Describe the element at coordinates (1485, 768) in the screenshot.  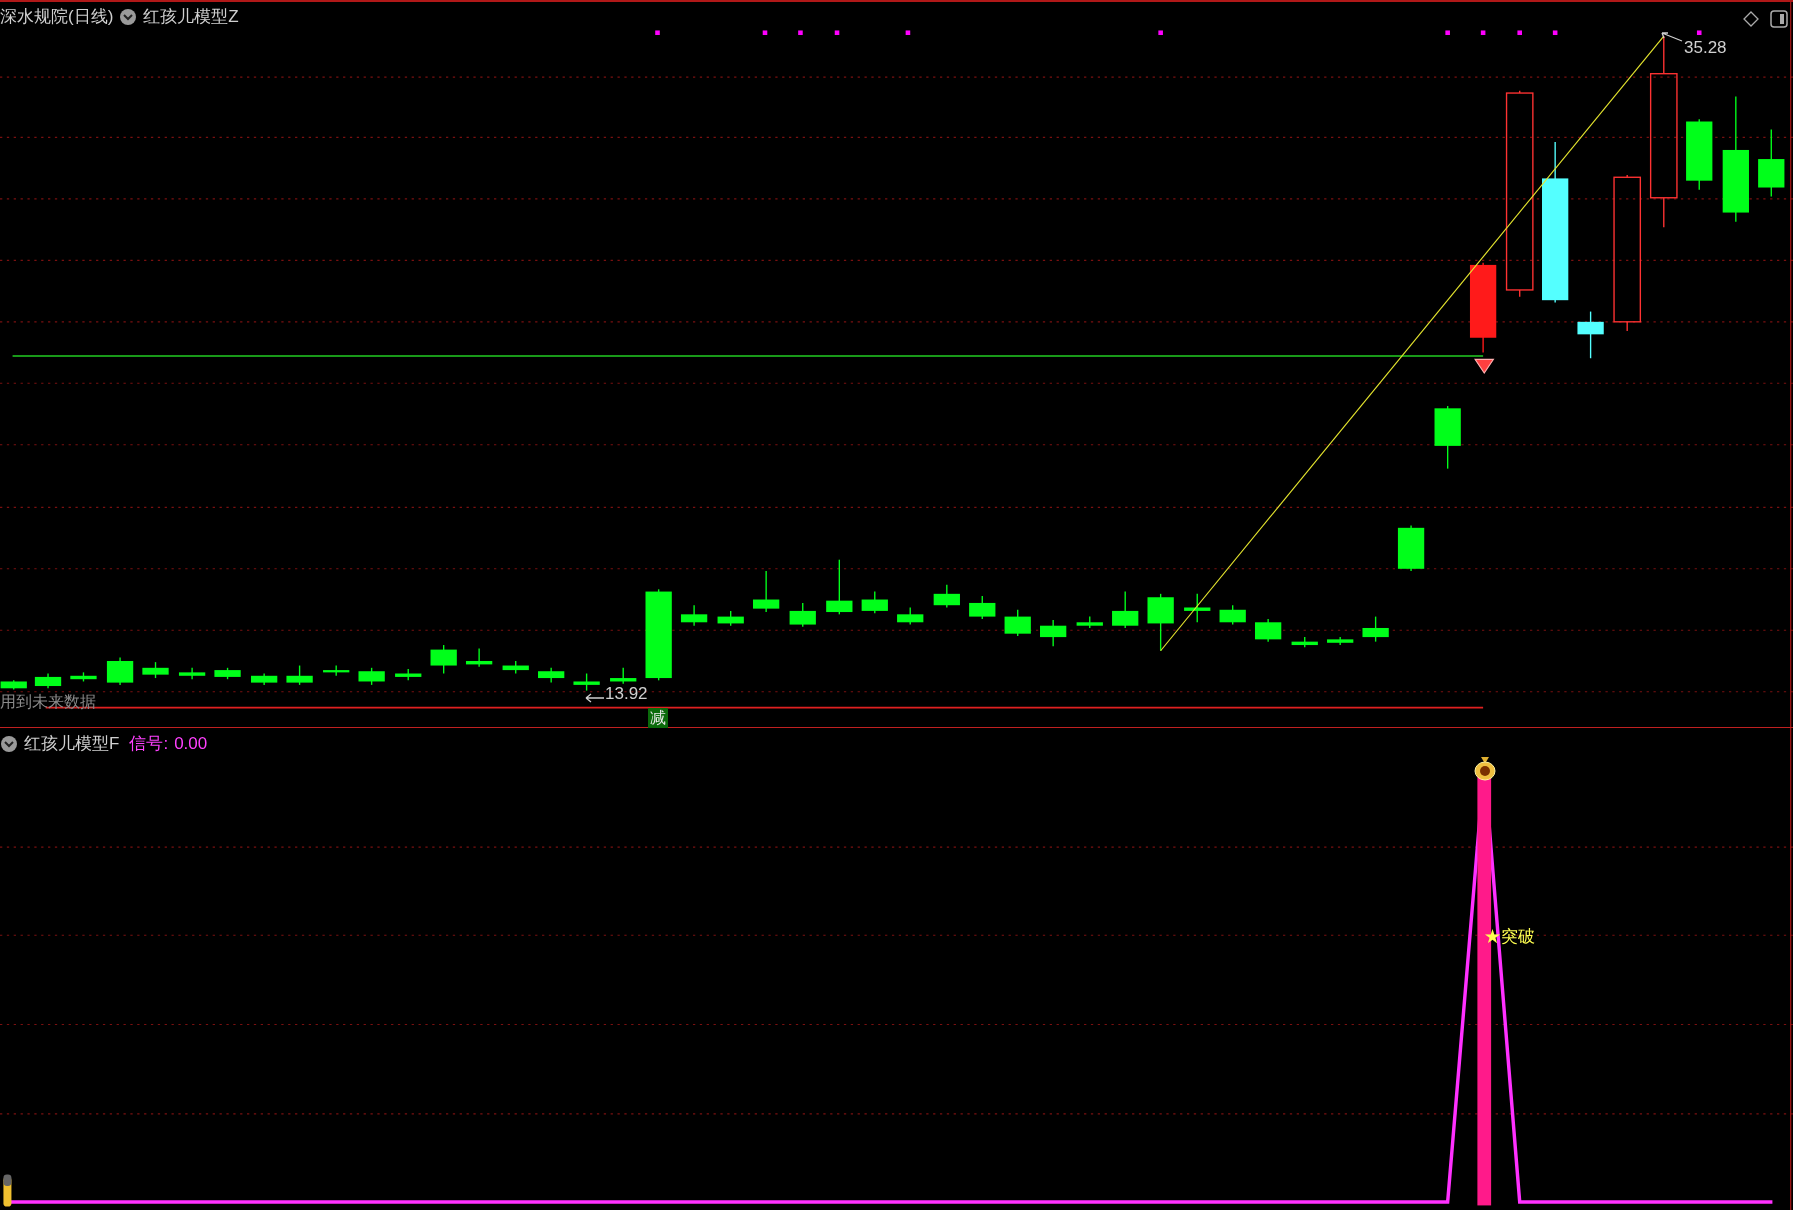
I see `money-bag-icon` at that location.